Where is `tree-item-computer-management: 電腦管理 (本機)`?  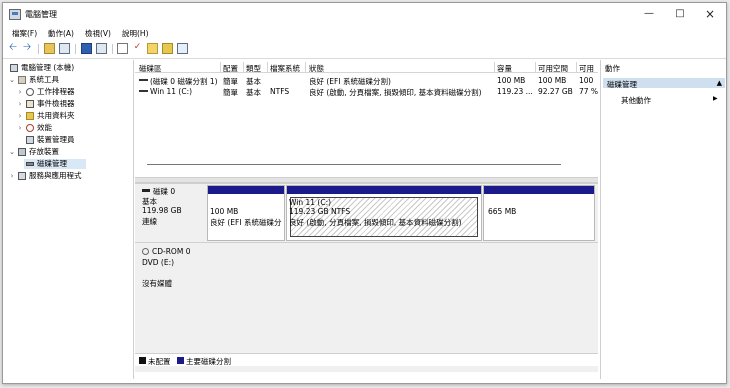
tree-item-computer-management: 電腦管理 (本機) is located at coordinates (70, 68).